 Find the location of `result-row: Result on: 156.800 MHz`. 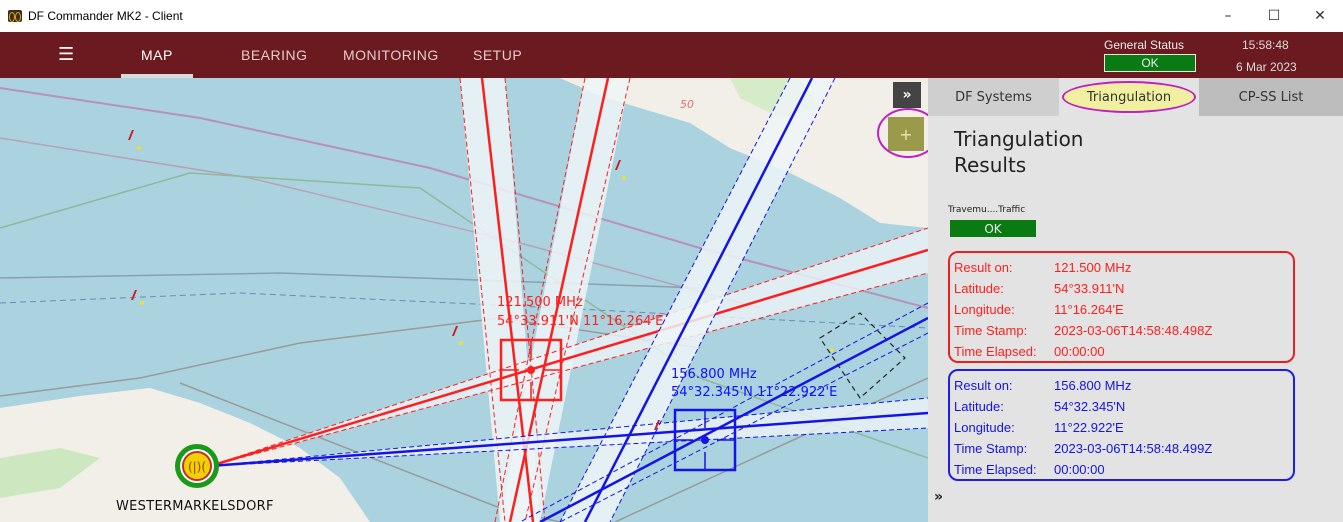

result-row: Result on: 156.800 MHz is located at coordinates (1123, 385).